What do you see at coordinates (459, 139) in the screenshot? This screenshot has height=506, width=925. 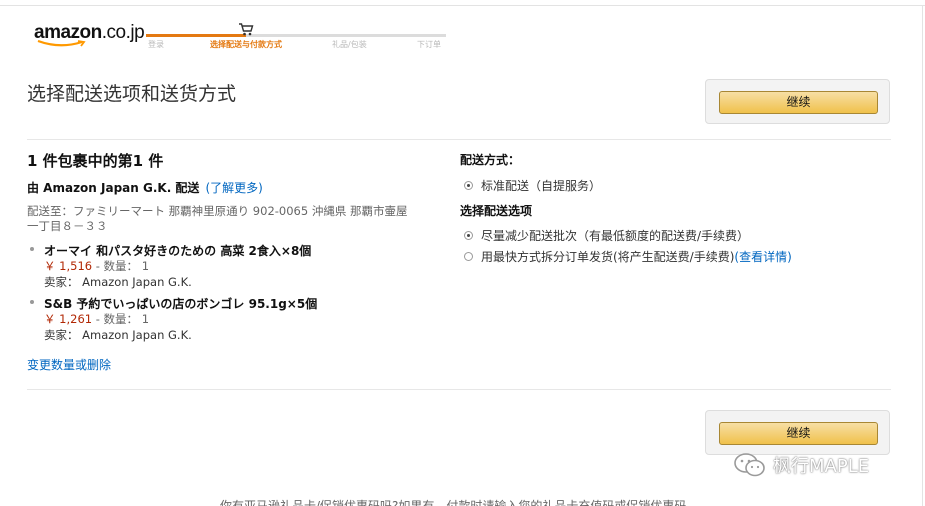 I see `divider-top` at bounding box center [459, 139].